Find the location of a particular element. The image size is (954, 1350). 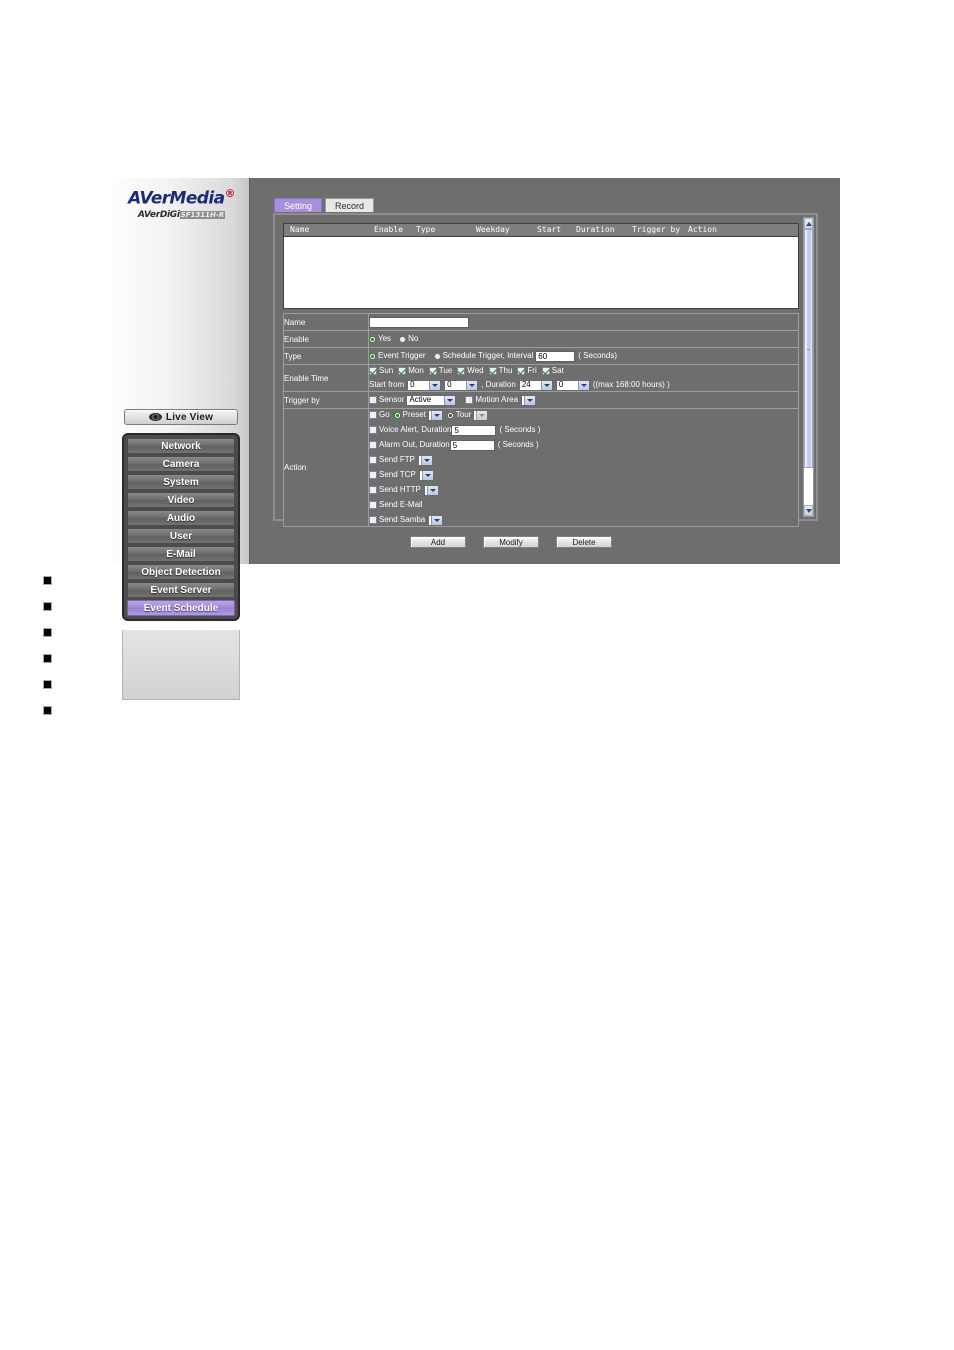

scrollbar-track is located at coordinates (808, 367).